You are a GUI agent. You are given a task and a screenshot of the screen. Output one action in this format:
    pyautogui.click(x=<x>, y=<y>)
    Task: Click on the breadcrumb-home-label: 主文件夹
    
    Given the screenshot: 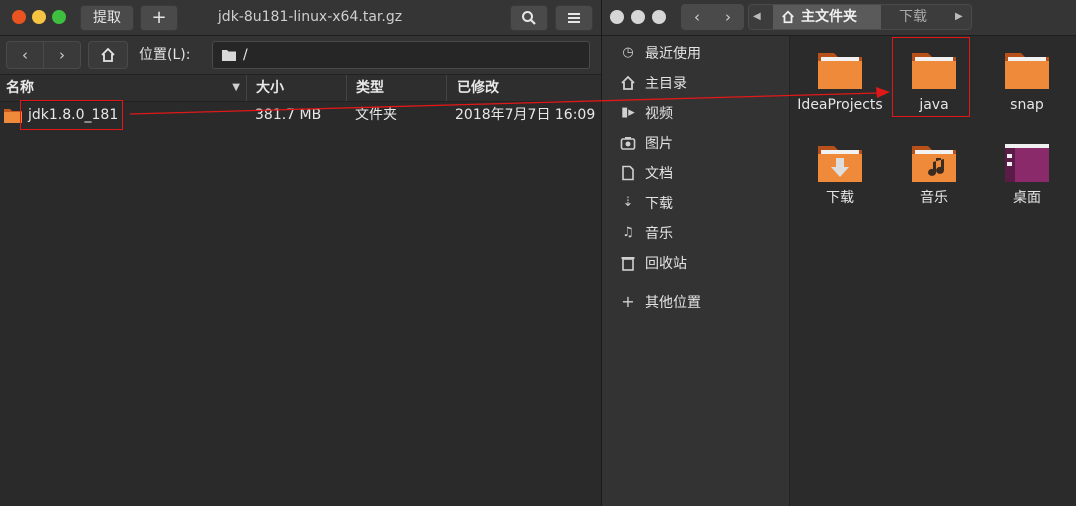 What is the action you would take?
    pyautogui.click(x=829, y=17)
    